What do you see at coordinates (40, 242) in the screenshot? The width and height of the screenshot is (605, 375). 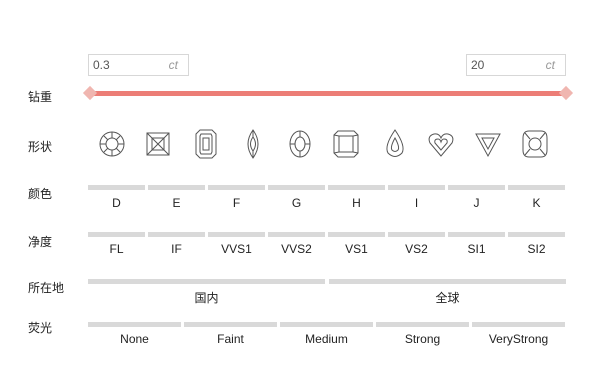 I see `clarity-label: 净度` at bounding box center [40, 242].